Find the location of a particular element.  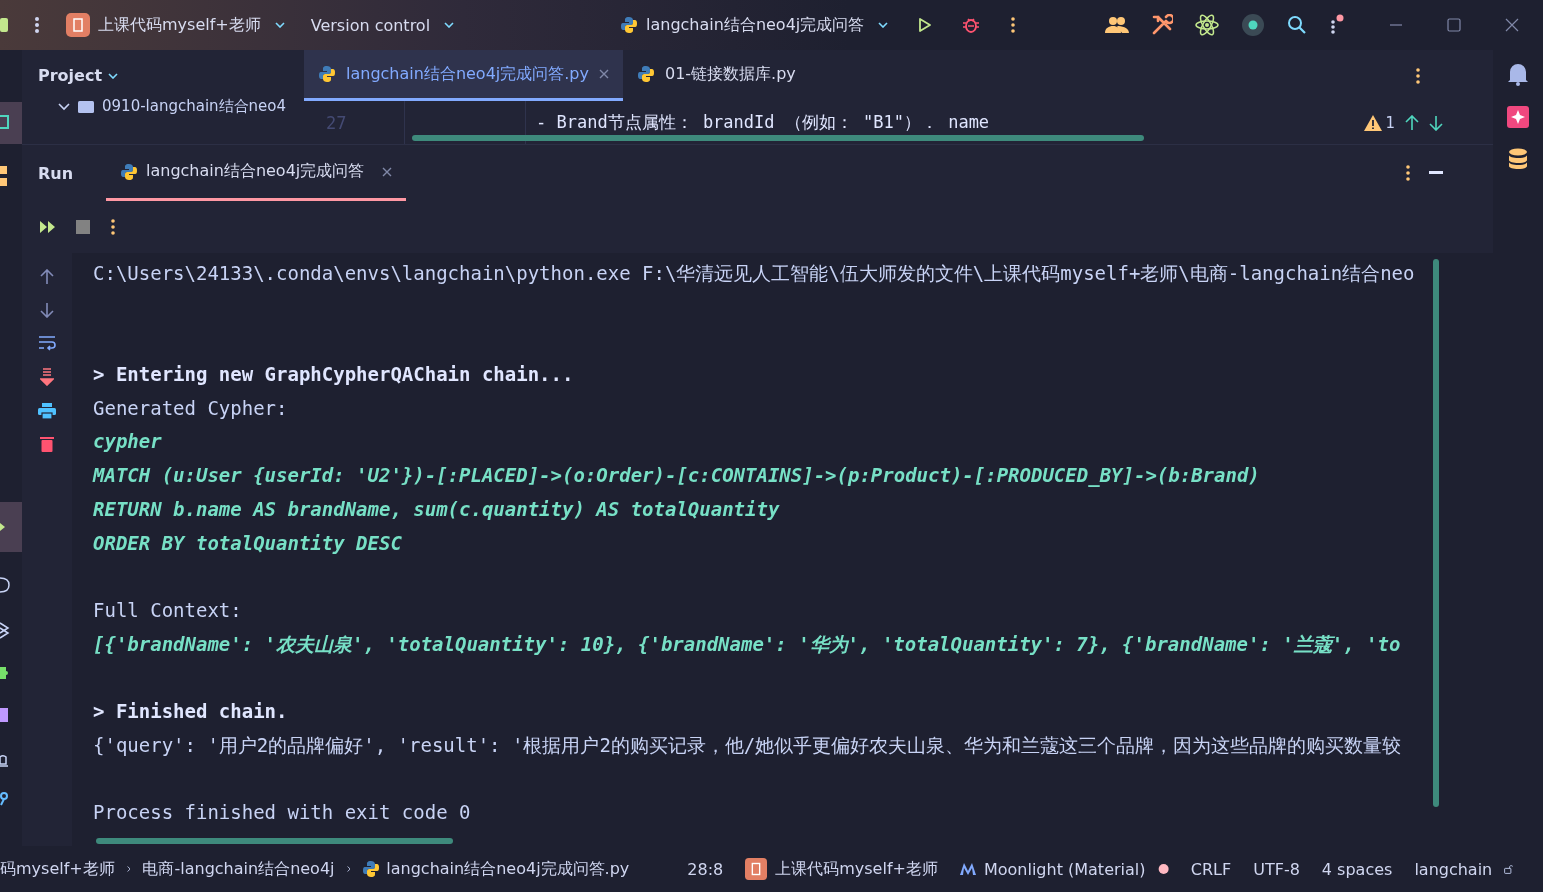

line-ending: CRLF is located at coordinates (1211, 869).